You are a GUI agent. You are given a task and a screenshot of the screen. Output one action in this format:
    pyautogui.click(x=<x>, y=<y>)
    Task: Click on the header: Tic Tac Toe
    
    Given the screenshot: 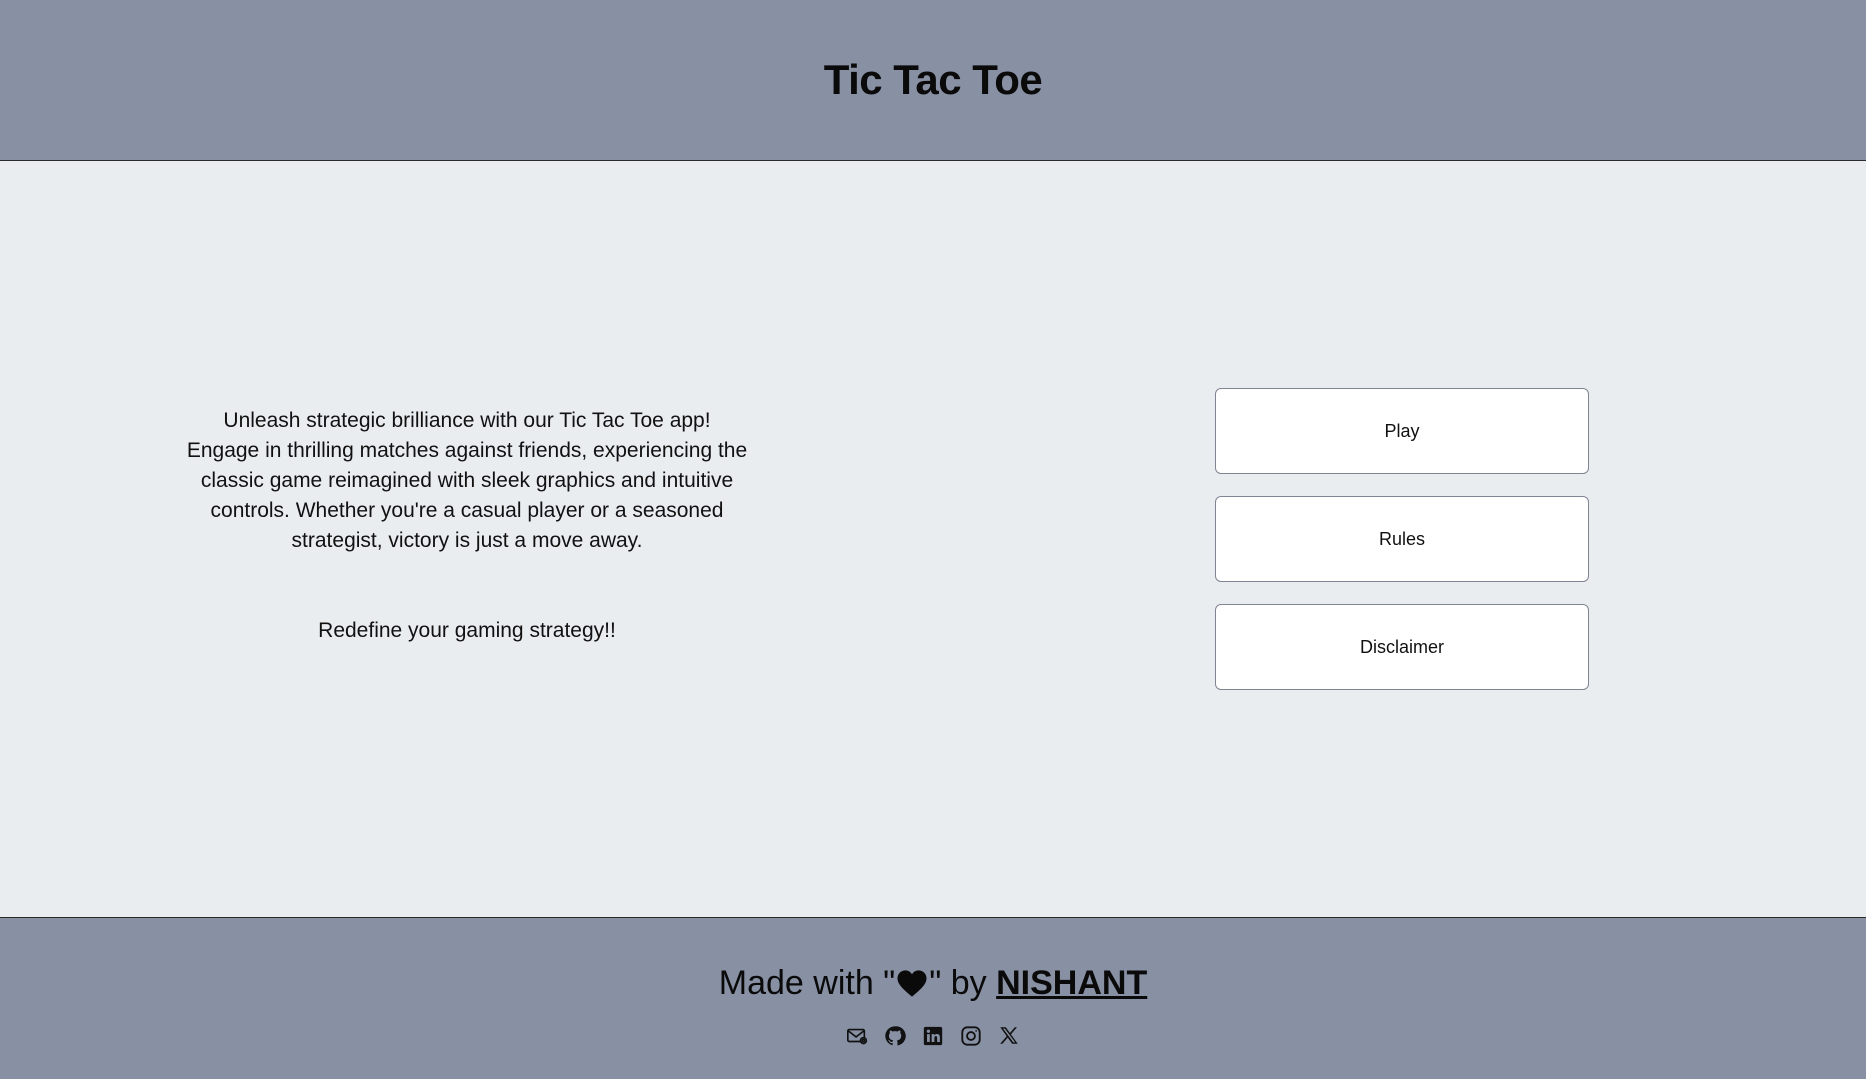 What is the action you would take?
    pyautogui.click(x=933, y=80)
    